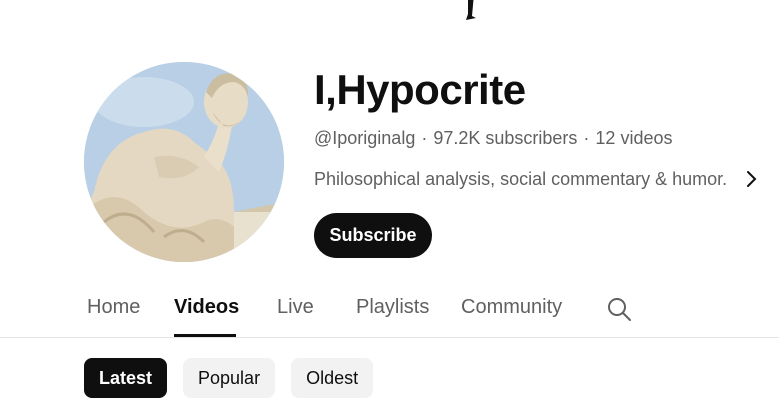 The height and width of the screenshot is (418, 779). Describe the element at coordinates (505, 138) in the screenshot. I see `subscriber-count: 97.2K subscribers` at that location.